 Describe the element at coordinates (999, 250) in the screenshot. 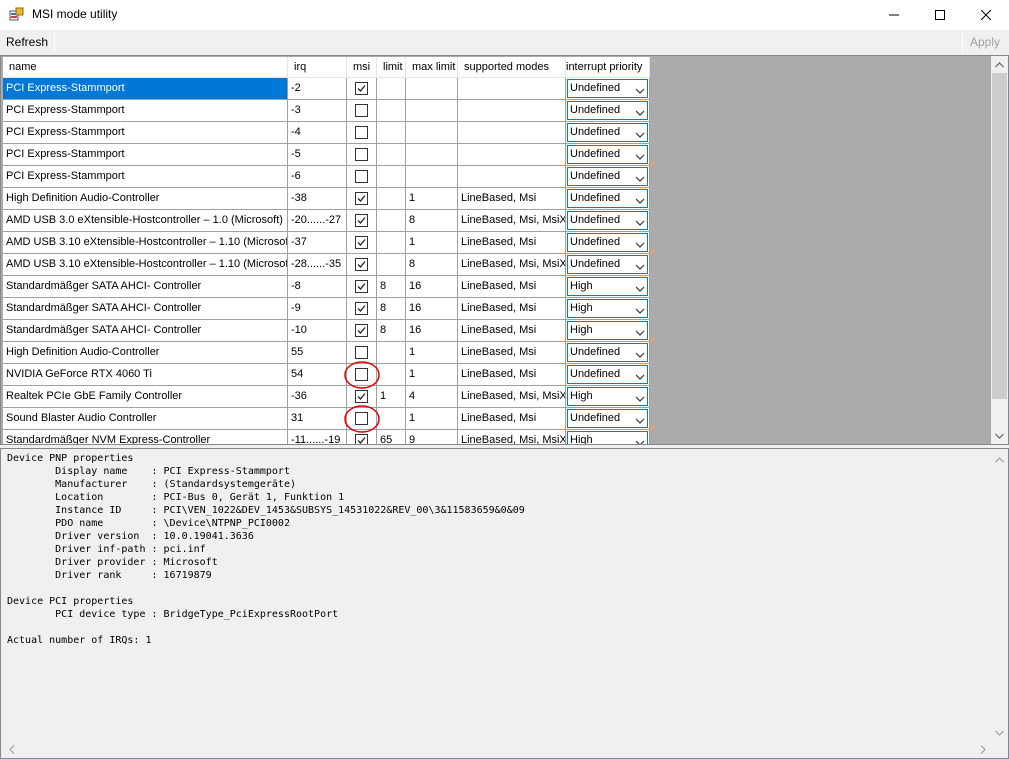

I see `grid-vertical-scrollbar` at that location.